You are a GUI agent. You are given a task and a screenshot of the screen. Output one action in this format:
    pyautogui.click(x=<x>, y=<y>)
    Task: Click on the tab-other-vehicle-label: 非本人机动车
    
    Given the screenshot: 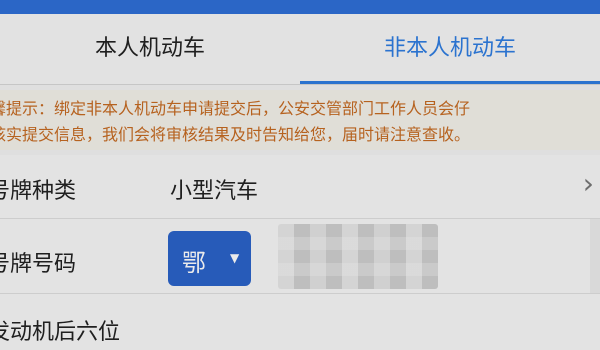 What is the action you would take?
    pyautogui.click(x=449, y=48)
    